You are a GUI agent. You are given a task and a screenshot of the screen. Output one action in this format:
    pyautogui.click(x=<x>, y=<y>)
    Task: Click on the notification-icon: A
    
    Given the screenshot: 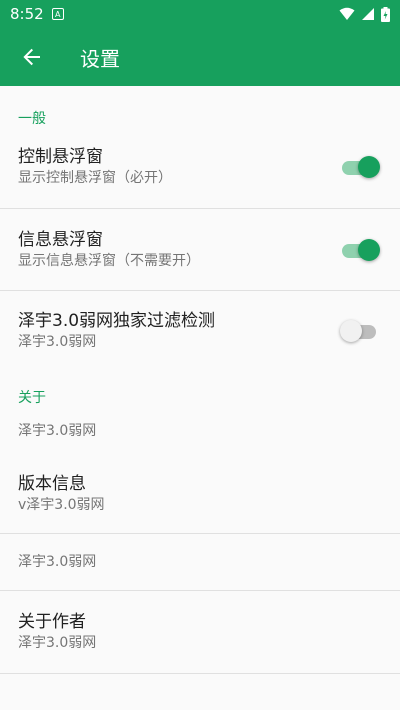 What is the action you would take?
    pyautogui.click(x=57, y=14)
    